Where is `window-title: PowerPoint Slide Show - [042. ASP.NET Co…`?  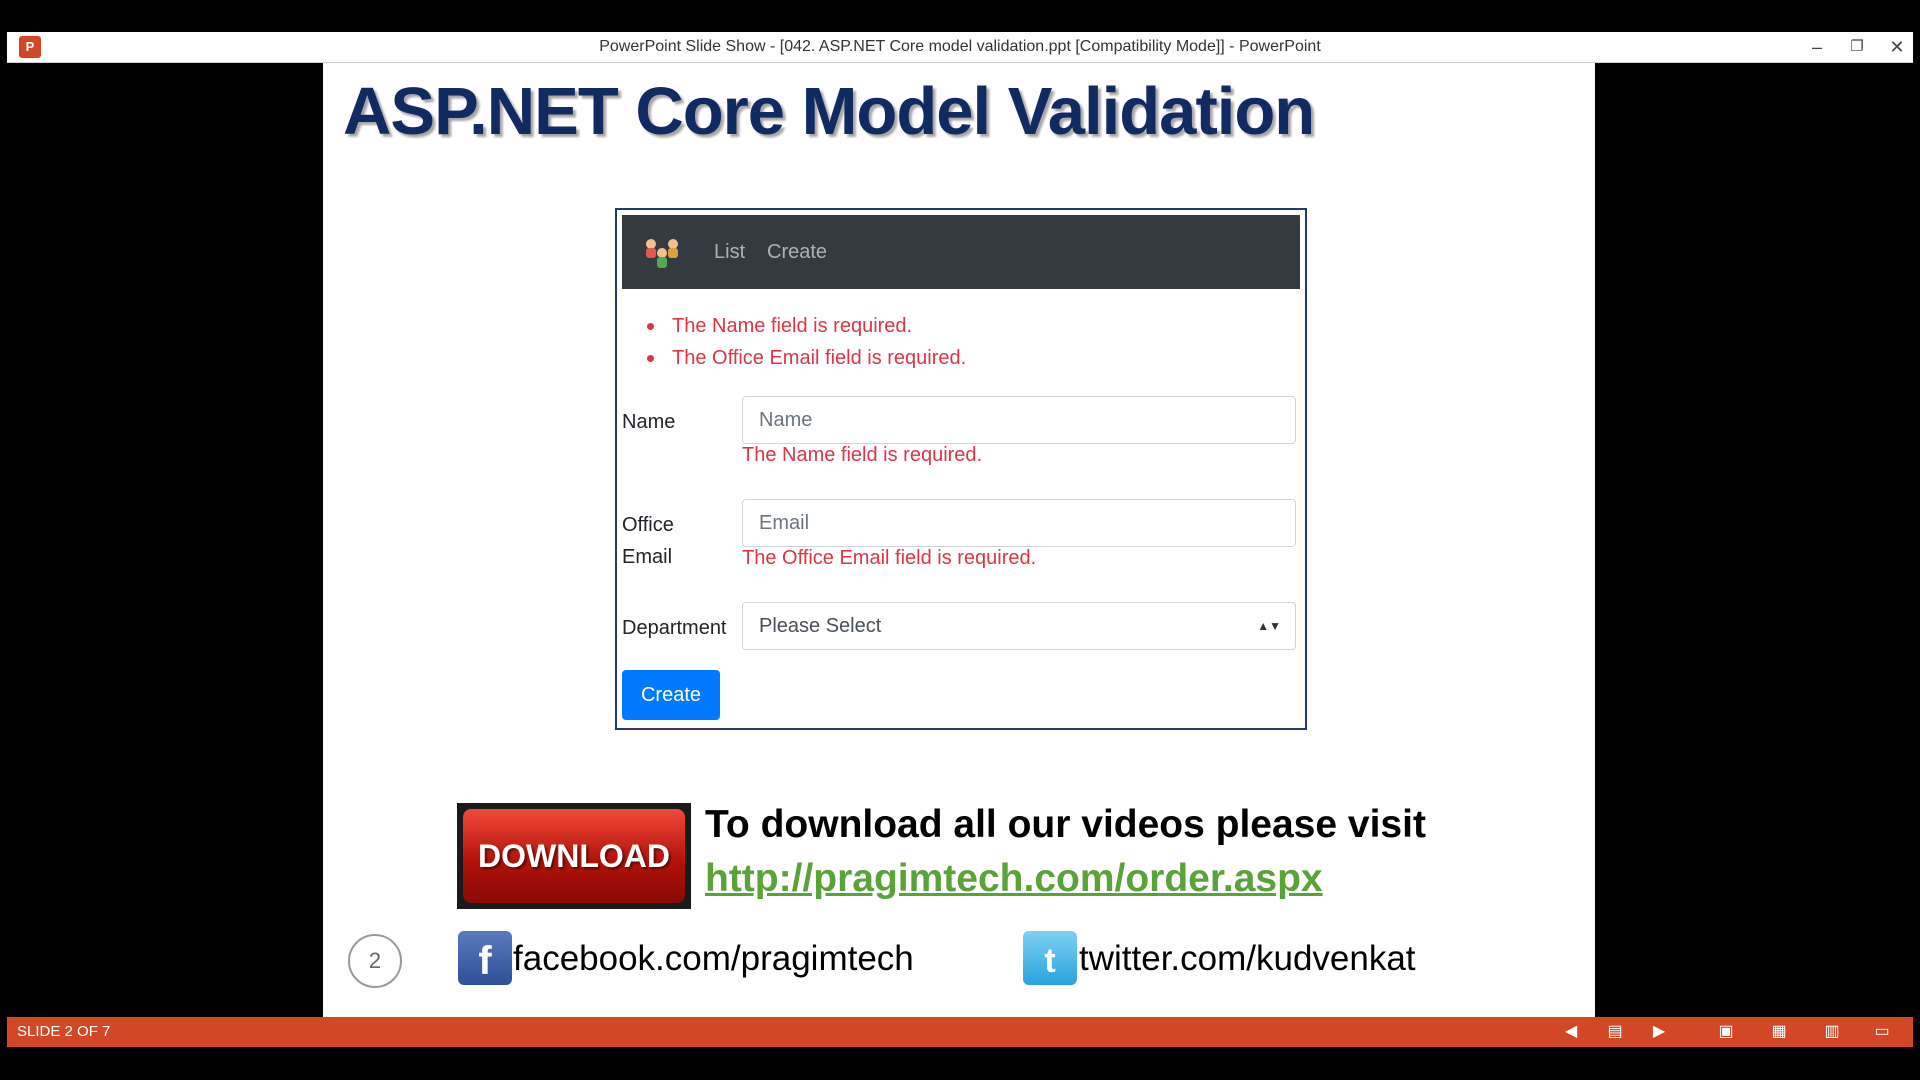
window-title: PowerPoint Slide Show - [042. ASP.NET Co… is located at coordinates (960, 46).